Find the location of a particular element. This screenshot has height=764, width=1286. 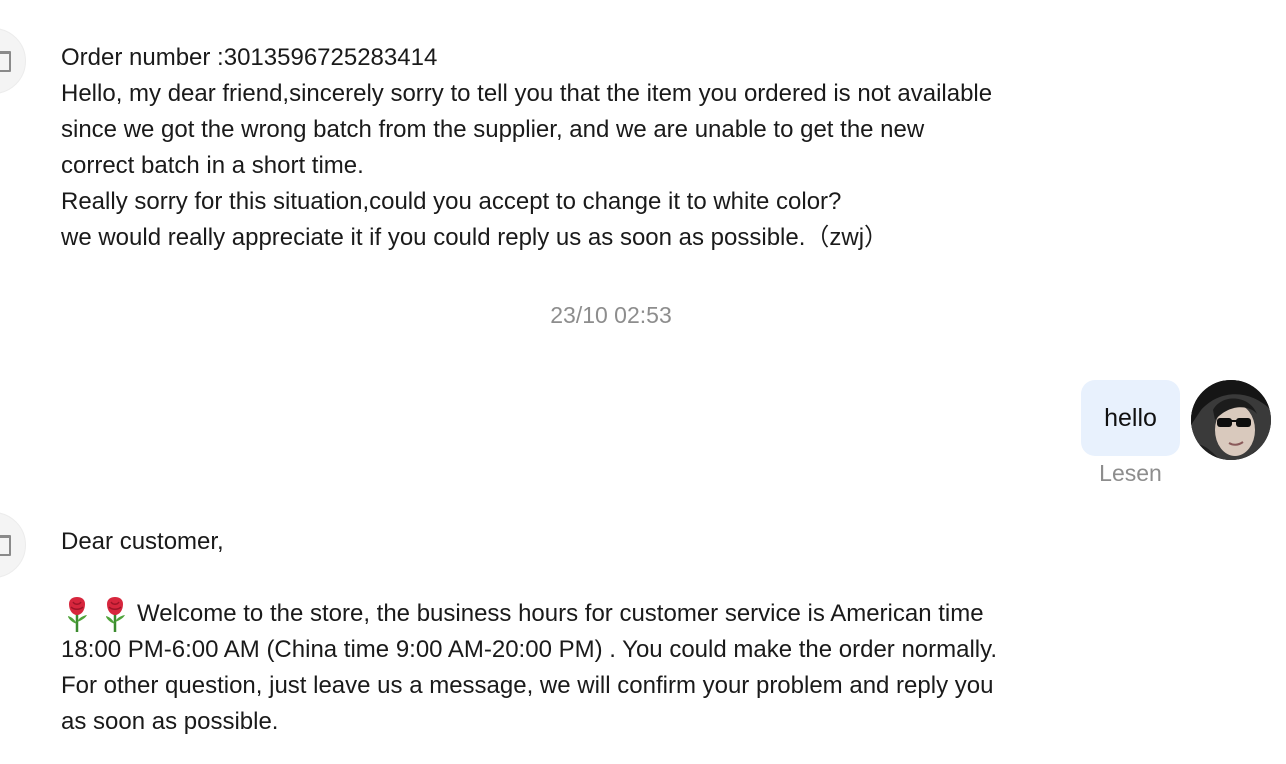

greeting: Dear customer, is located at coordinates (142, 541).